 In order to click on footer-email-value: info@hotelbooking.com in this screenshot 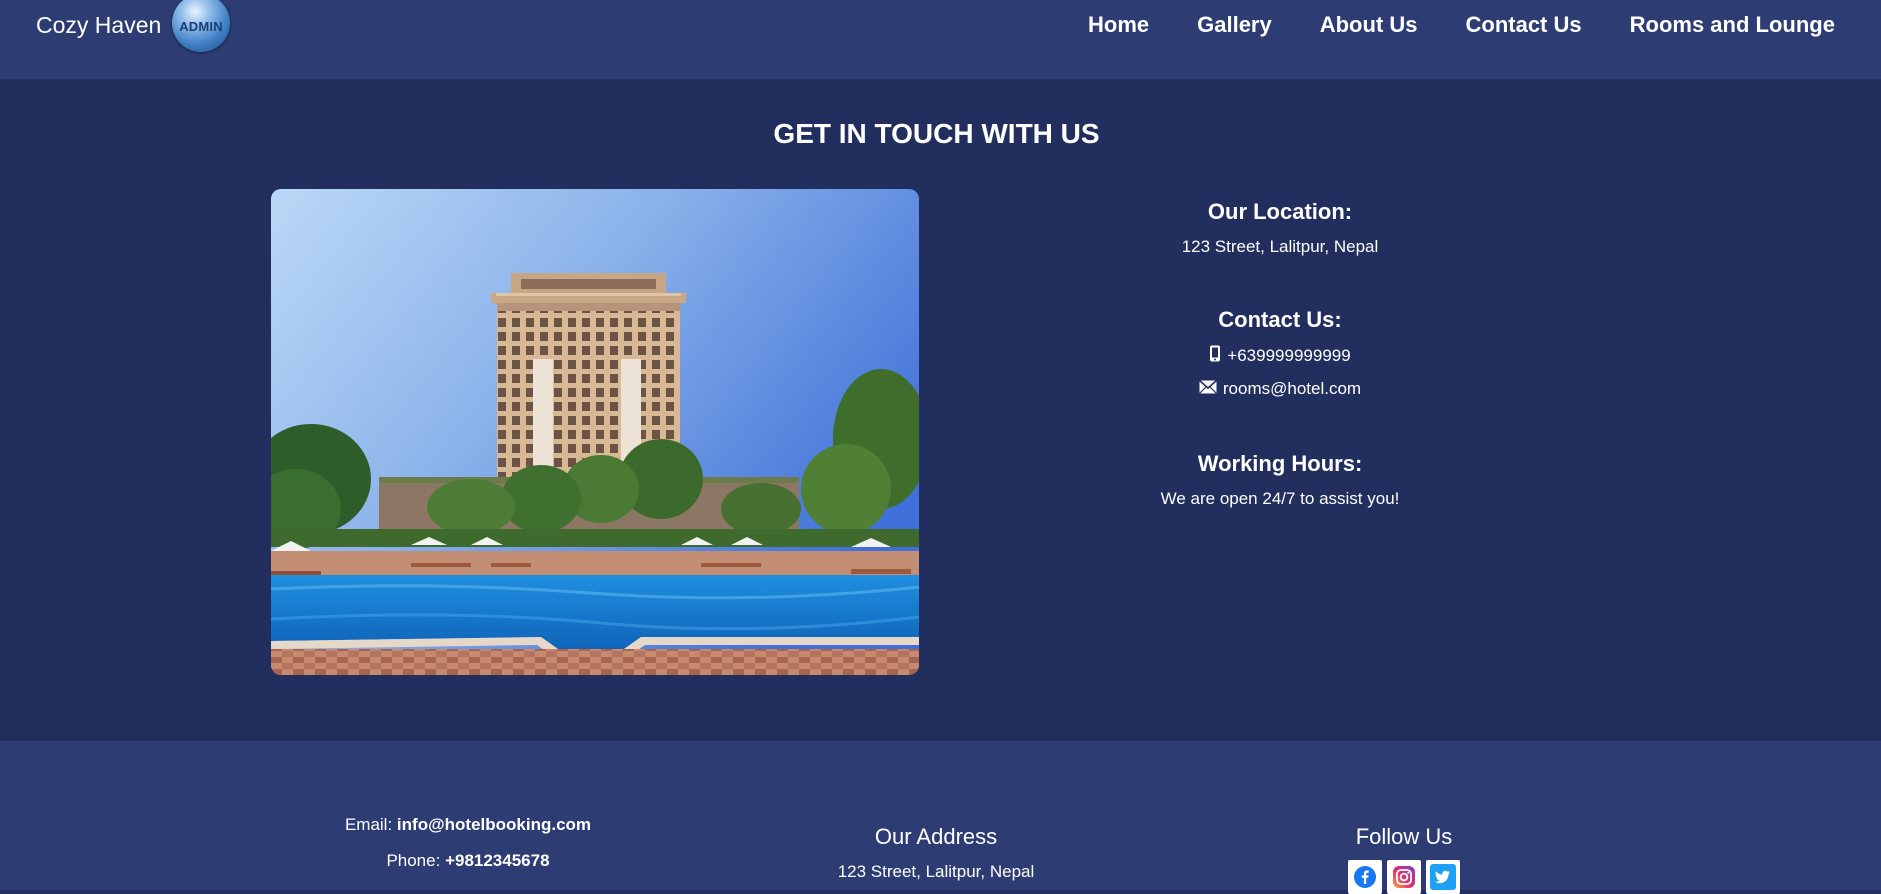, I will do `click(494, 824)`.